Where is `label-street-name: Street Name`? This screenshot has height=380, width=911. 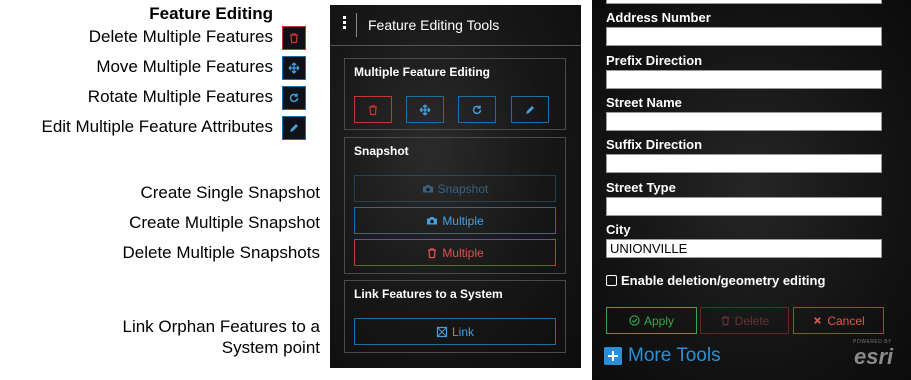 label-street-name: Street Name is located at coordinates (644, 102).